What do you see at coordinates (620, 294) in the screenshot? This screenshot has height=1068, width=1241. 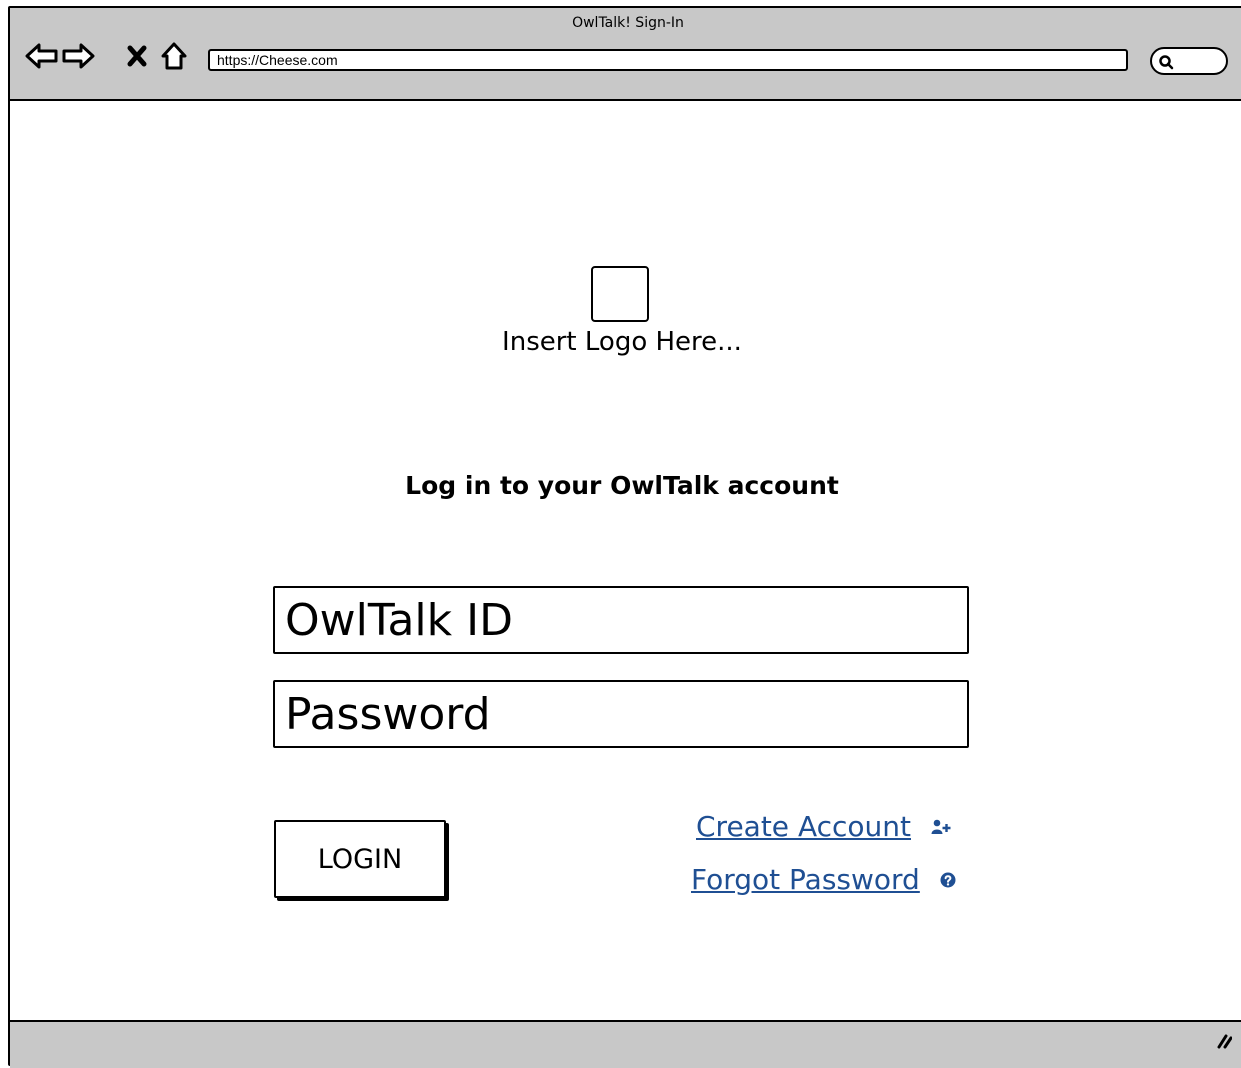 I see `logo-placeholder` at bounding box center [620, 294].